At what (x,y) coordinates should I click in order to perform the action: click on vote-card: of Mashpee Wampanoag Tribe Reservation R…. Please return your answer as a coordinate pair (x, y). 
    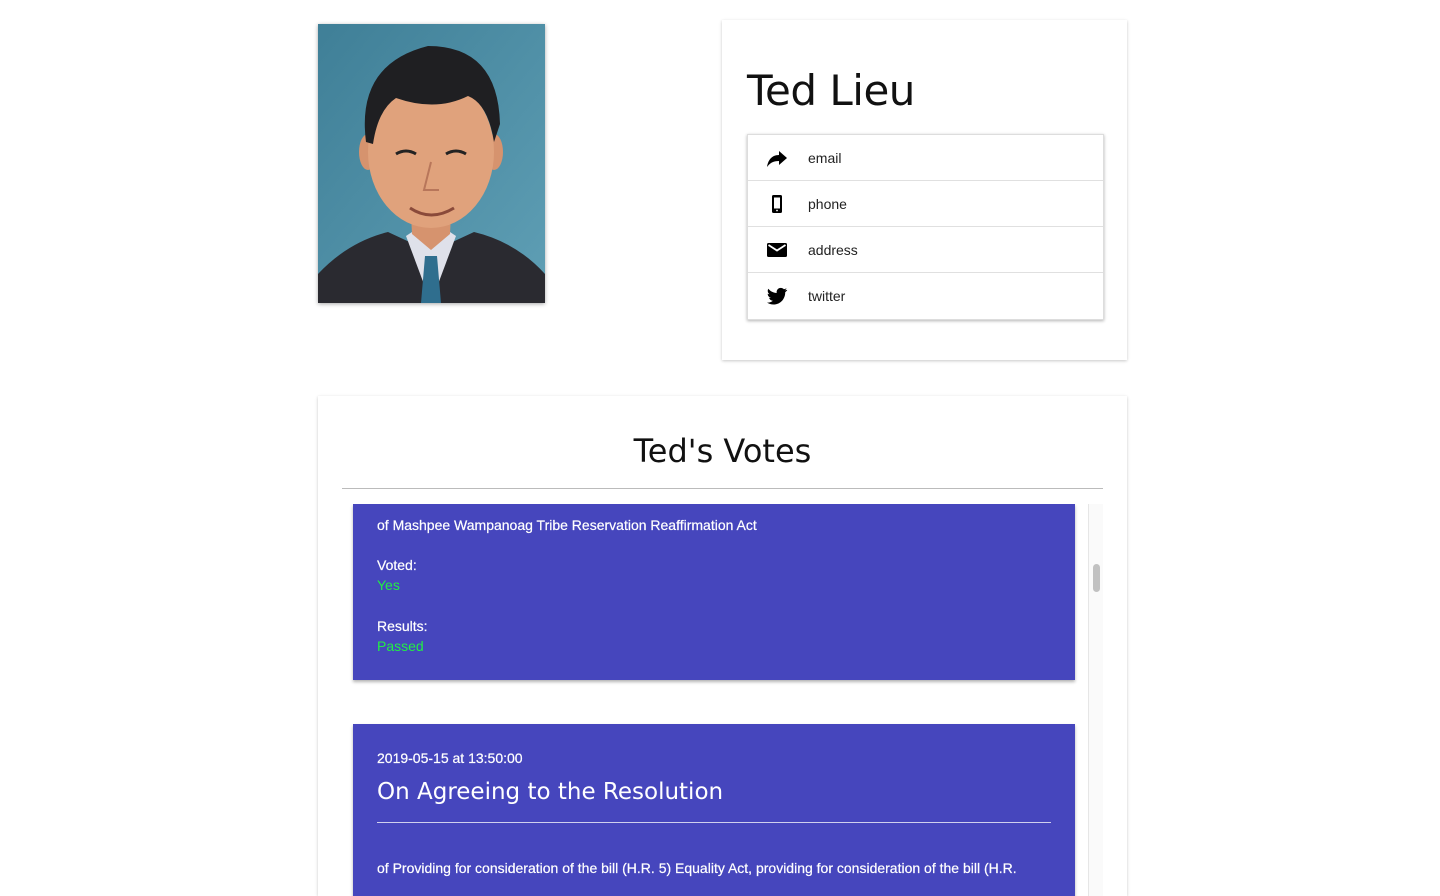
    Looking at the image, I should click on (714, 592).